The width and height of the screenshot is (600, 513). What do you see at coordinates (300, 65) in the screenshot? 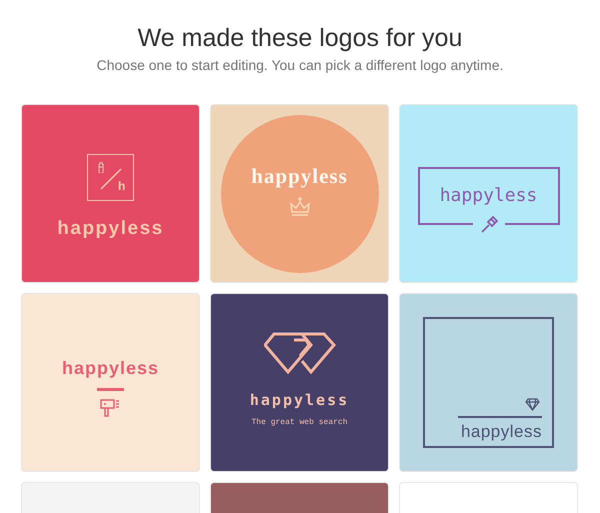
I see `page-subtitle: Choose one to start editing. You can pick a different logo anytime.` at bounding box center [300, 65].